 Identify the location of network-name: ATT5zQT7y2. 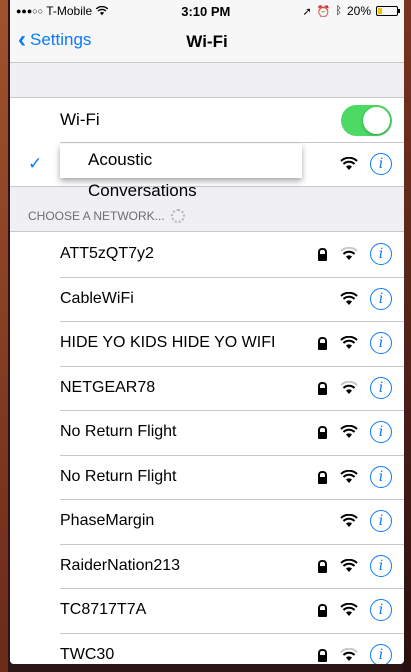
(107, 254).